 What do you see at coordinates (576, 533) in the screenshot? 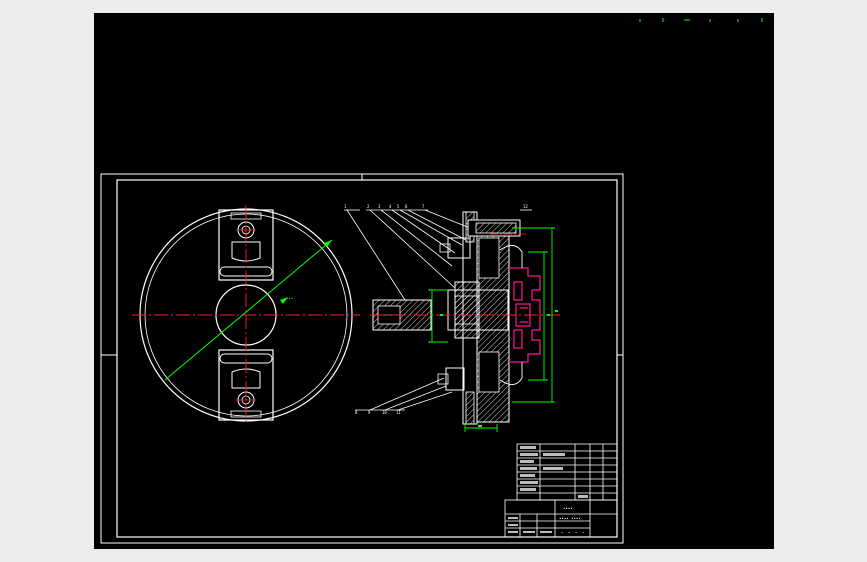
I see `title-scale-3: •` at bounding box center [576, 533].